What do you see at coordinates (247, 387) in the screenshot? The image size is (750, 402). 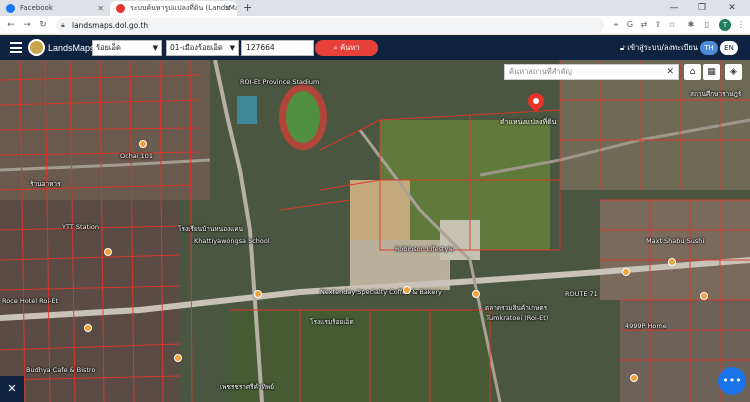 I see `map-label: เพชรชราศรีคำทิพย์` at bounding box center [247, 387].